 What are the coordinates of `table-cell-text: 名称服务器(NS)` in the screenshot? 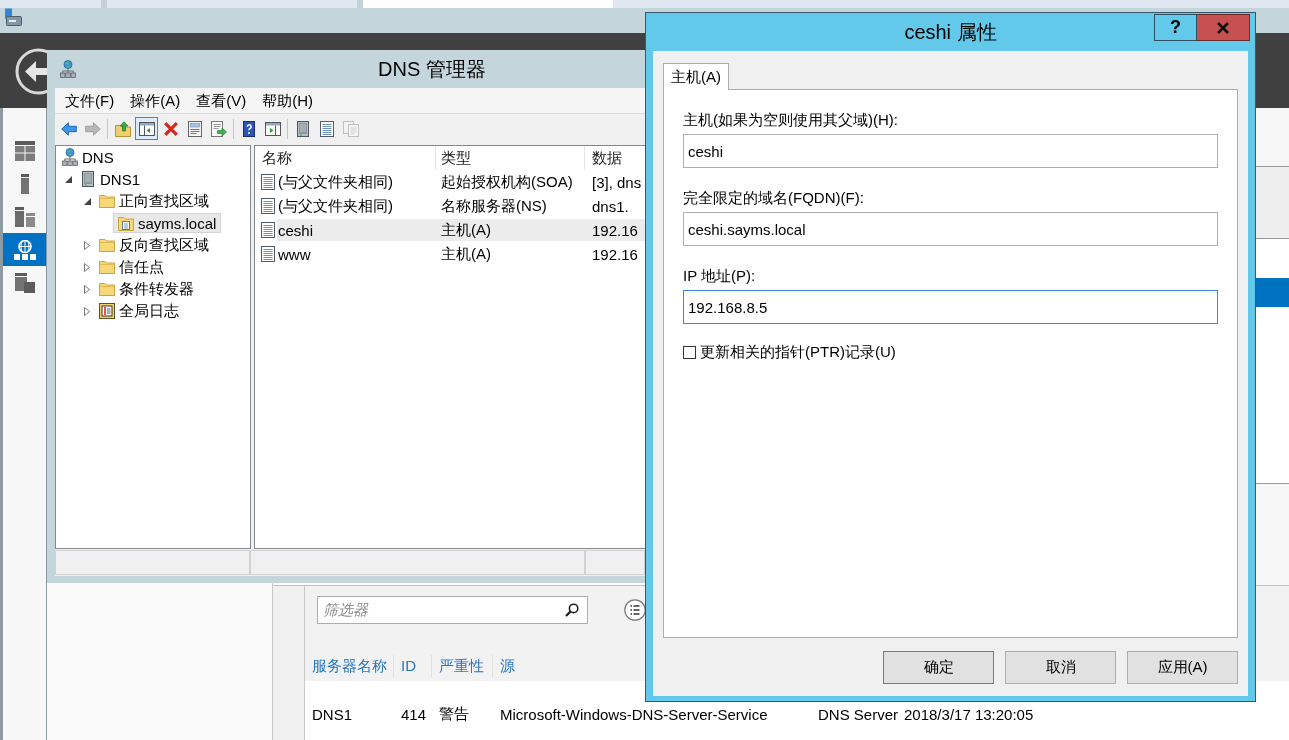 It's located at (494, 206).